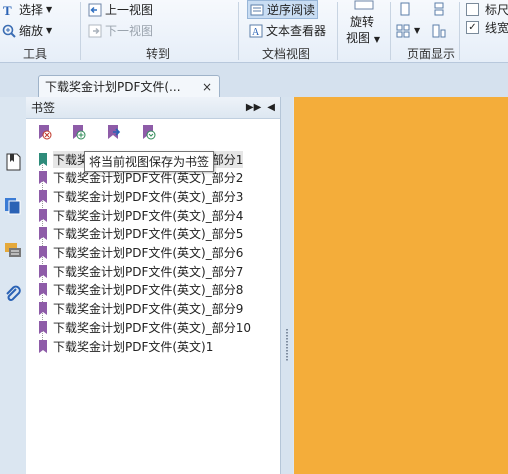 This screenshot has width=508, height=474. I want to click on linewidth-checkbox: ✓ 线宽, so click(487, 27).